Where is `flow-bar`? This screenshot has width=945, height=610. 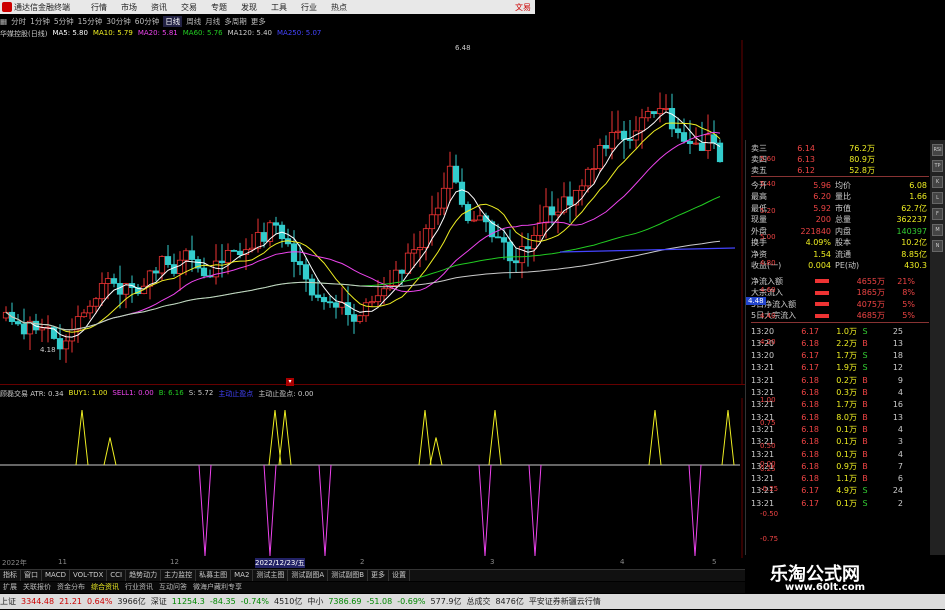 flow-bar is located at coordinates (822, 281).